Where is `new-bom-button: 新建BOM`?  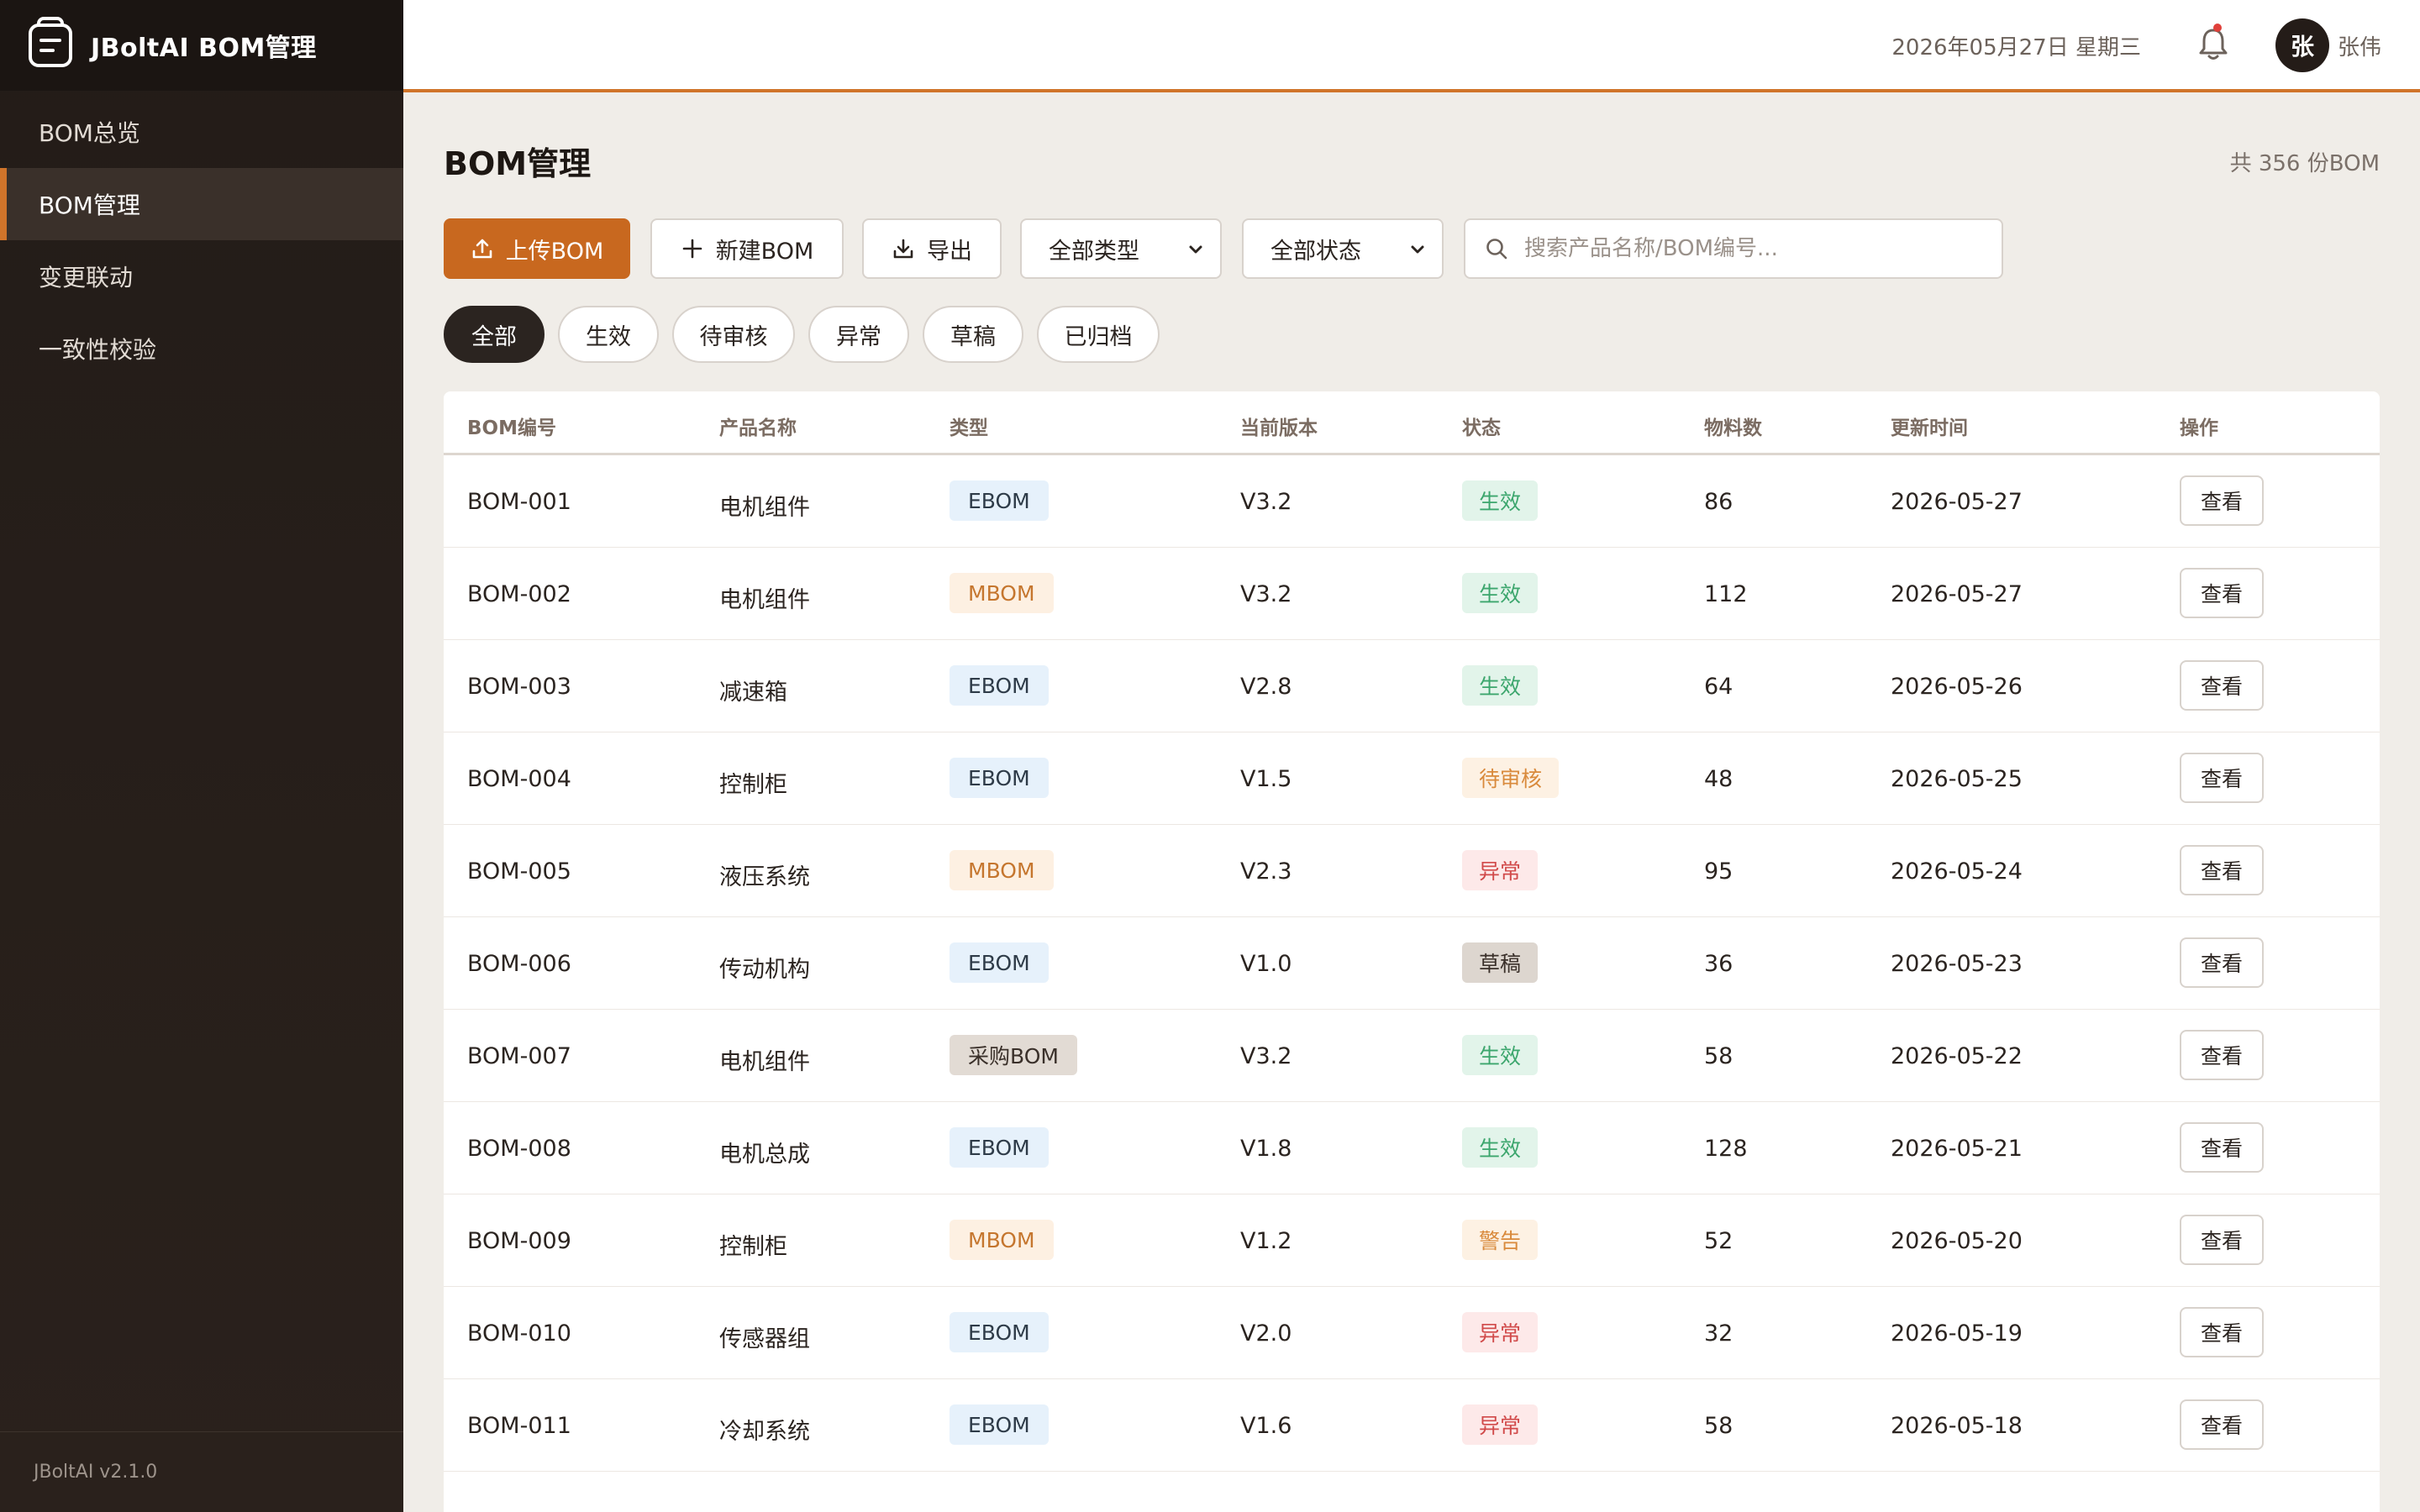 new-bom-button: 新建BOM is located at coordinates (747, 248).